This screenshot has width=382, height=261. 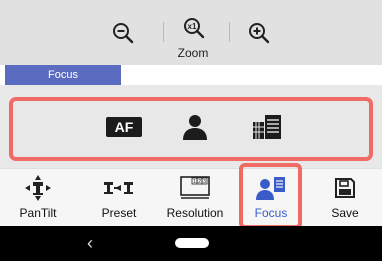 What do you see at coordinates (345, 213) in the screenshot?
I see `save-label: Save` at bounding box center [345, 213].